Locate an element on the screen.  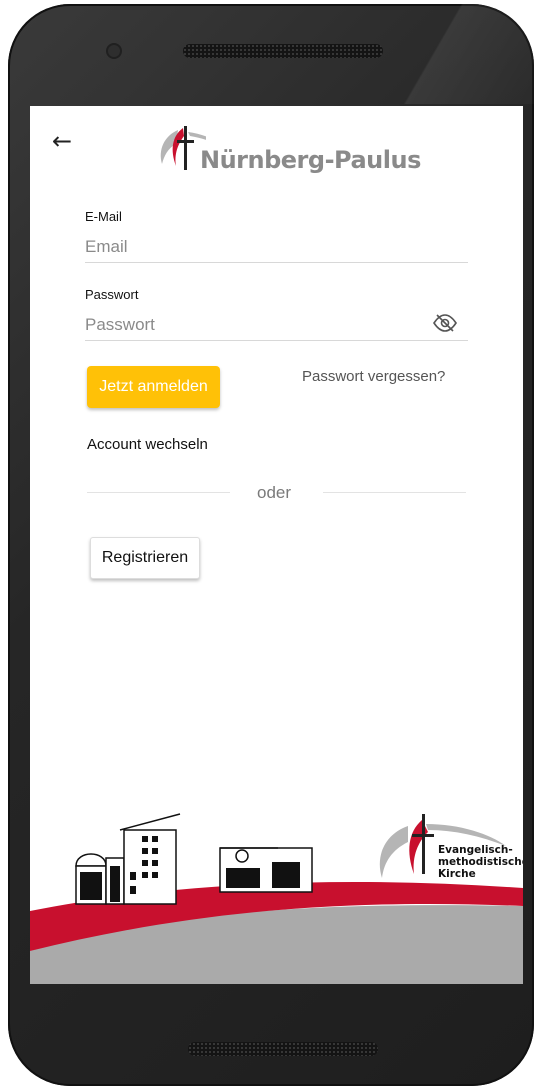
logo-text: Nürnberg-Paulus is located at coordinates (310, 160).